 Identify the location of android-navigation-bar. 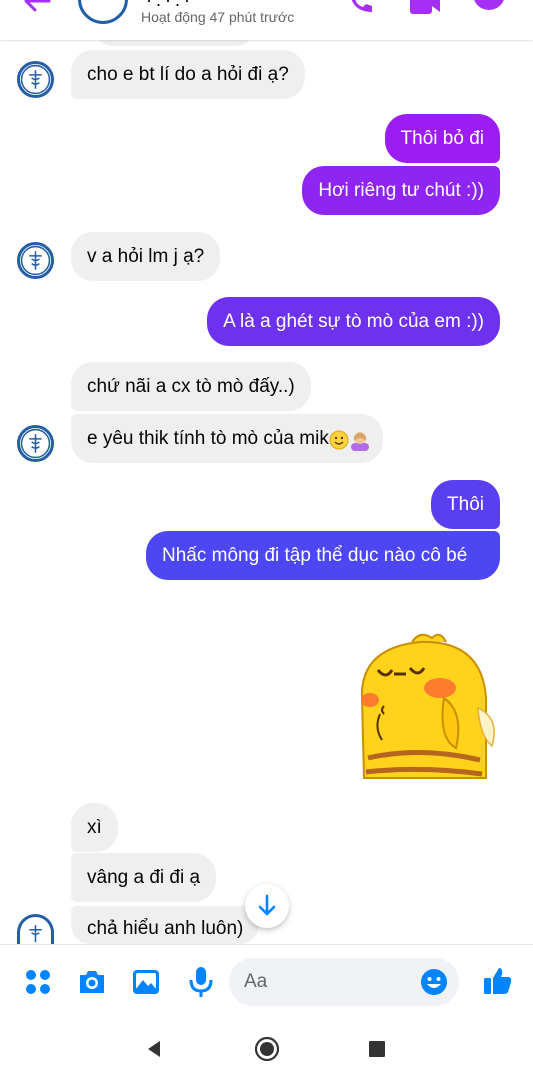
(266, 1048).